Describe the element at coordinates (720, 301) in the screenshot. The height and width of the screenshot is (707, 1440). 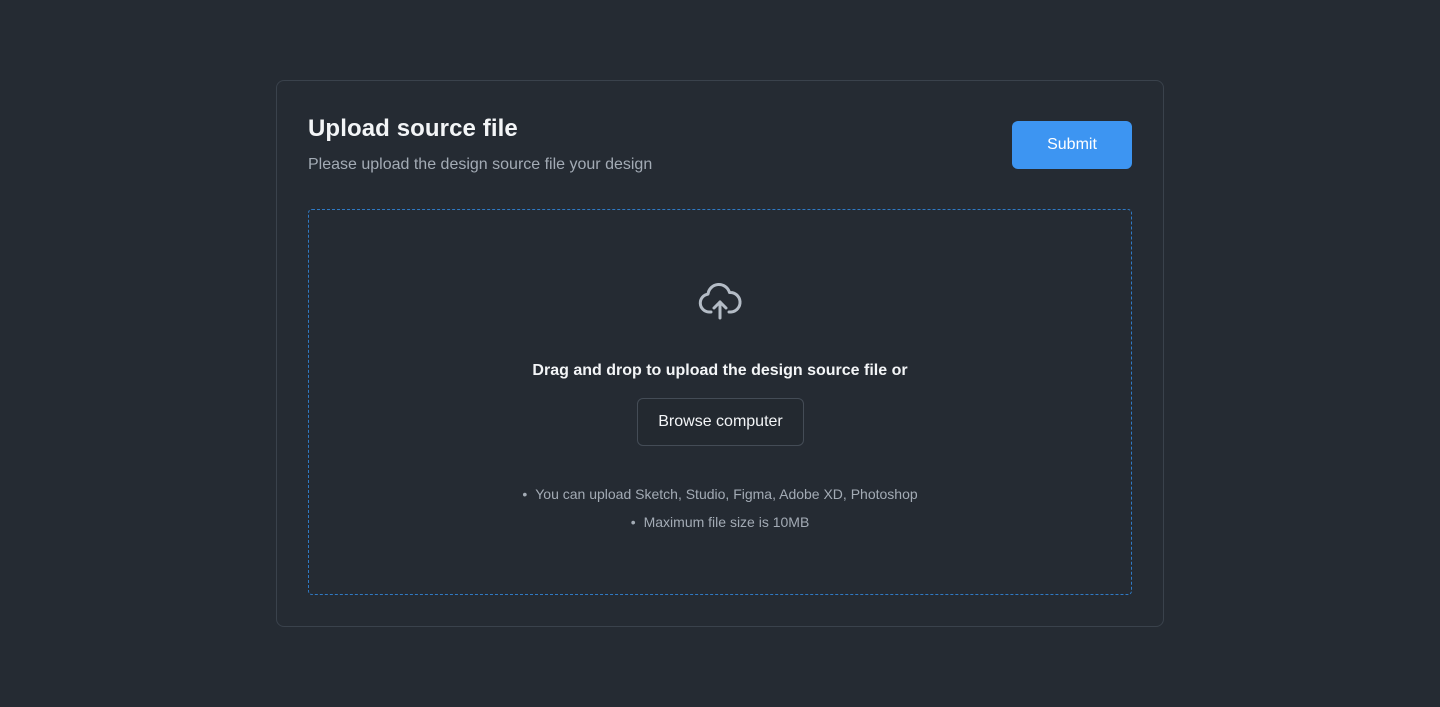
I see `cloud-upload-icon` at that location.